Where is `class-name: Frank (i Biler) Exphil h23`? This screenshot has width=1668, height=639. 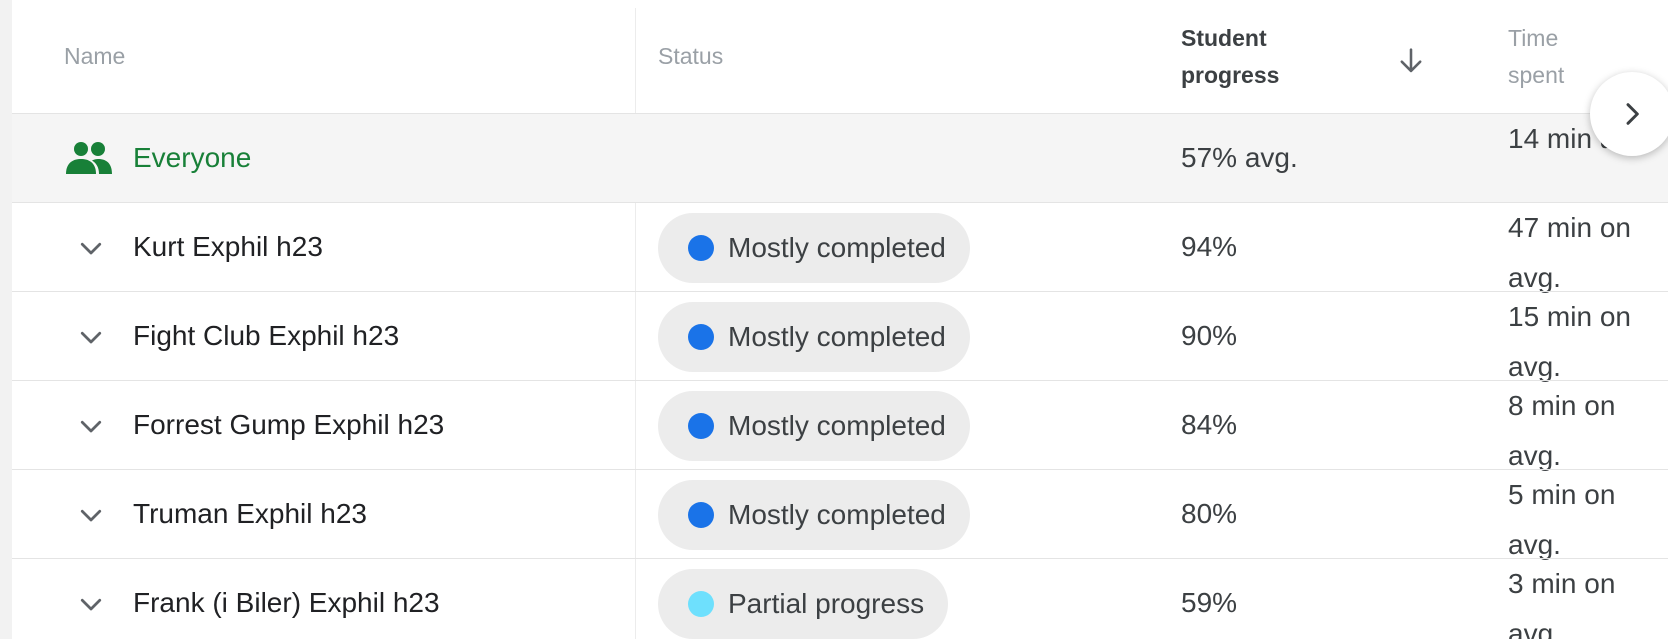
class-name: Frank (i Biler) Exphil h23 is located at coordinates (286, 602).